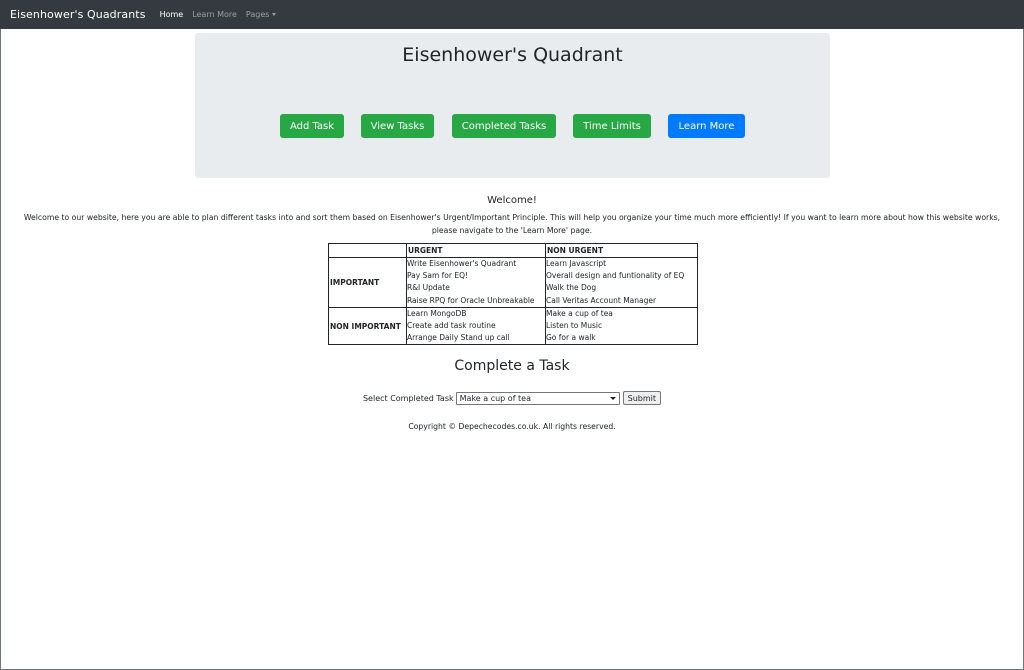  Describe the element at coordinates (579, 313) in the screenshot. I see `task-item: Make a cup of tea` at that location.